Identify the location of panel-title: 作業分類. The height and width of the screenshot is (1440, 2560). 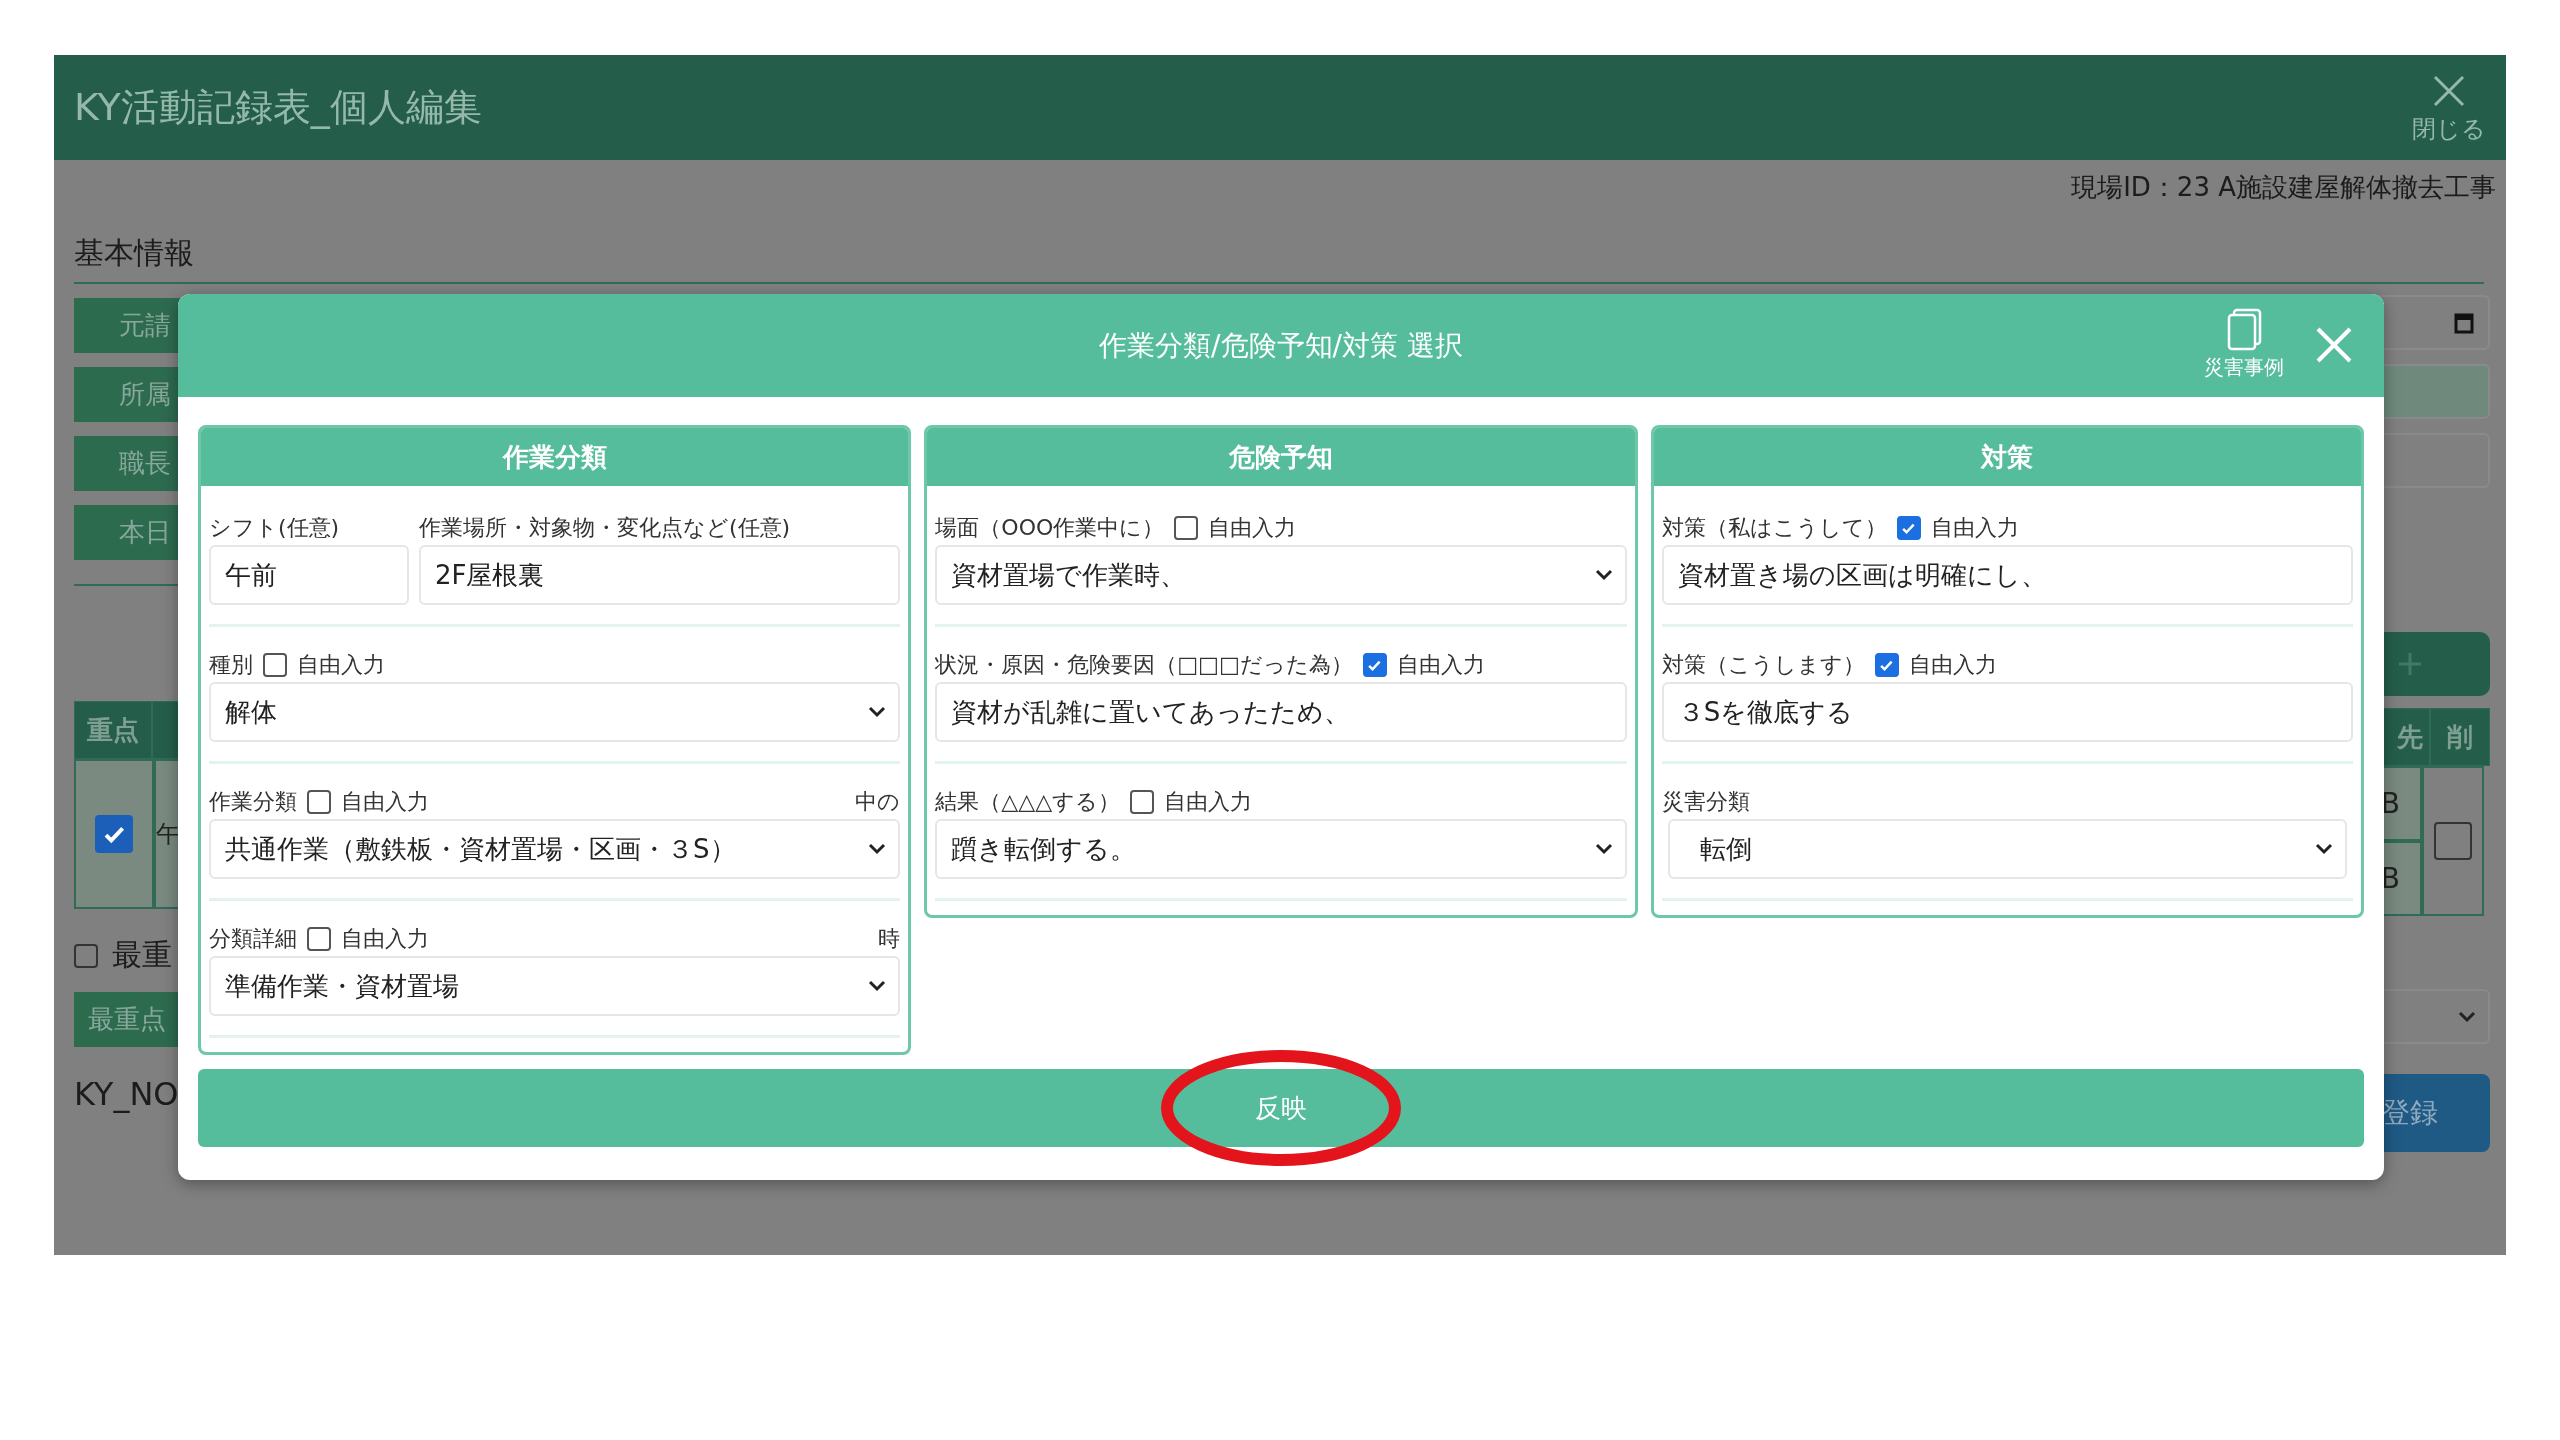
(555, 457).